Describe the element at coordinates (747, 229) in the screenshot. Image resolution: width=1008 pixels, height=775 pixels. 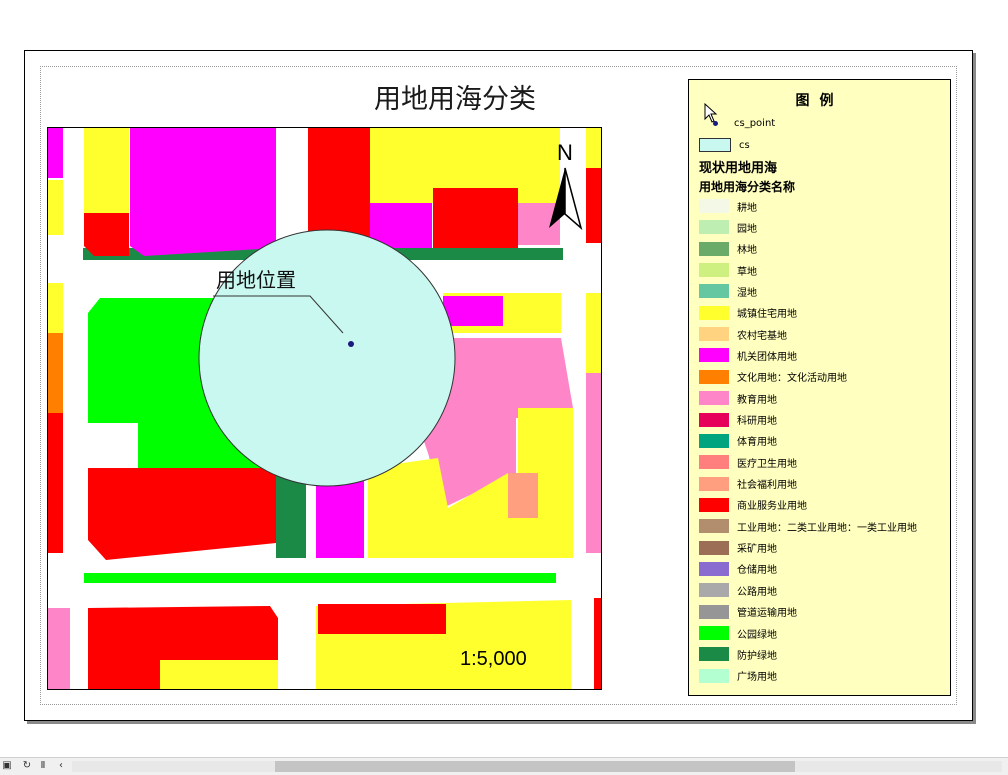
I see `legend-item-label: 园地` at that location.